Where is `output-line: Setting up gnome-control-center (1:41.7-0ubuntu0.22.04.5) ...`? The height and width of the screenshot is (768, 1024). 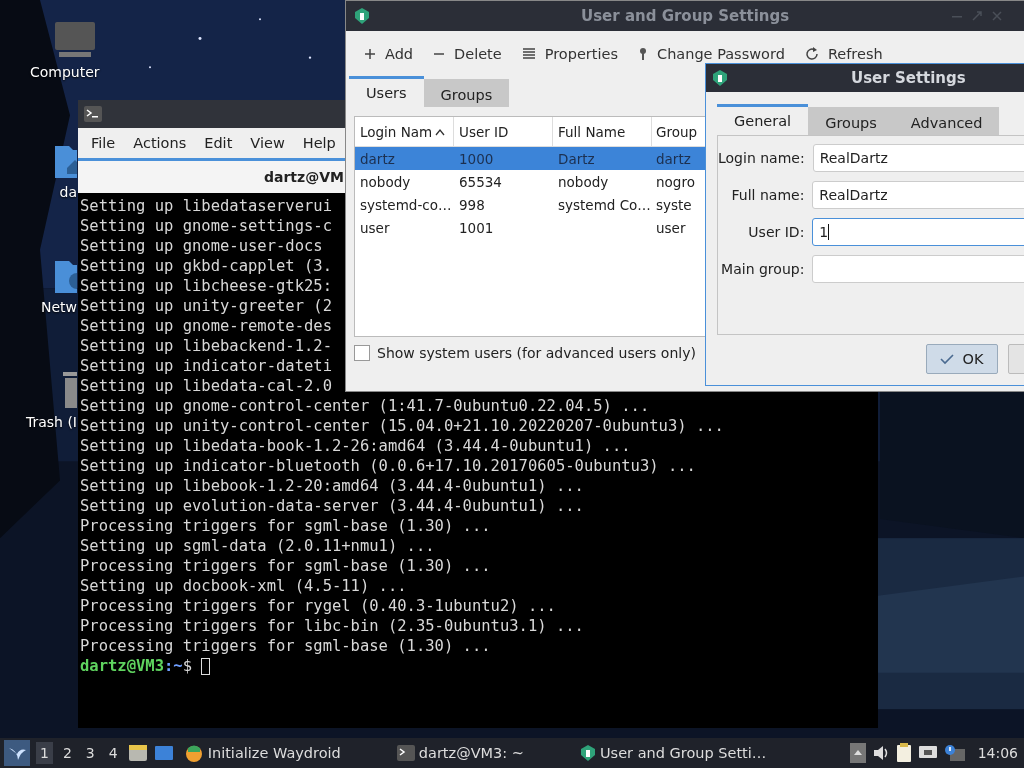 output-line: Setting up gnome-control-center (1:41.7-0ubuntu0.22.04.5) ... is located at coordinates (365, 406).